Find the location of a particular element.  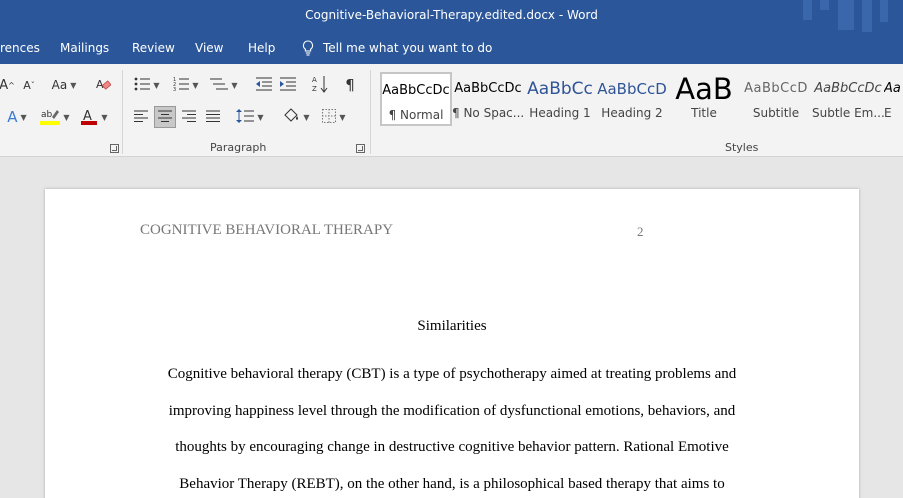

style-sample: AaB is located at coordinates (704, 89).